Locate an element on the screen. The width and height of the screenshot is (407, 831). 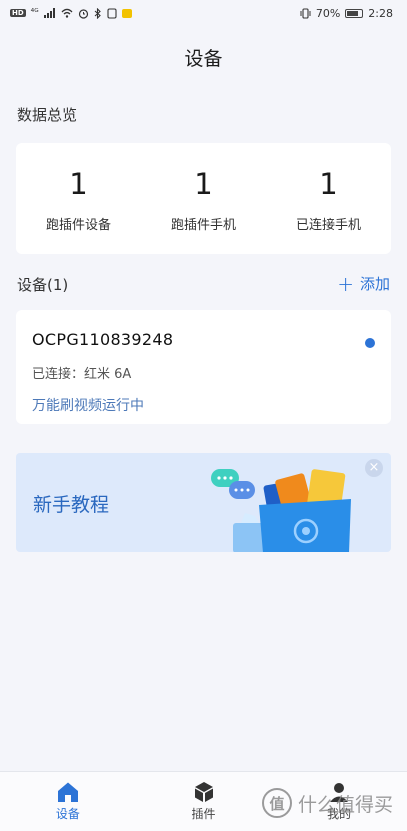
cube-icon is located at coordinates (203, 792).